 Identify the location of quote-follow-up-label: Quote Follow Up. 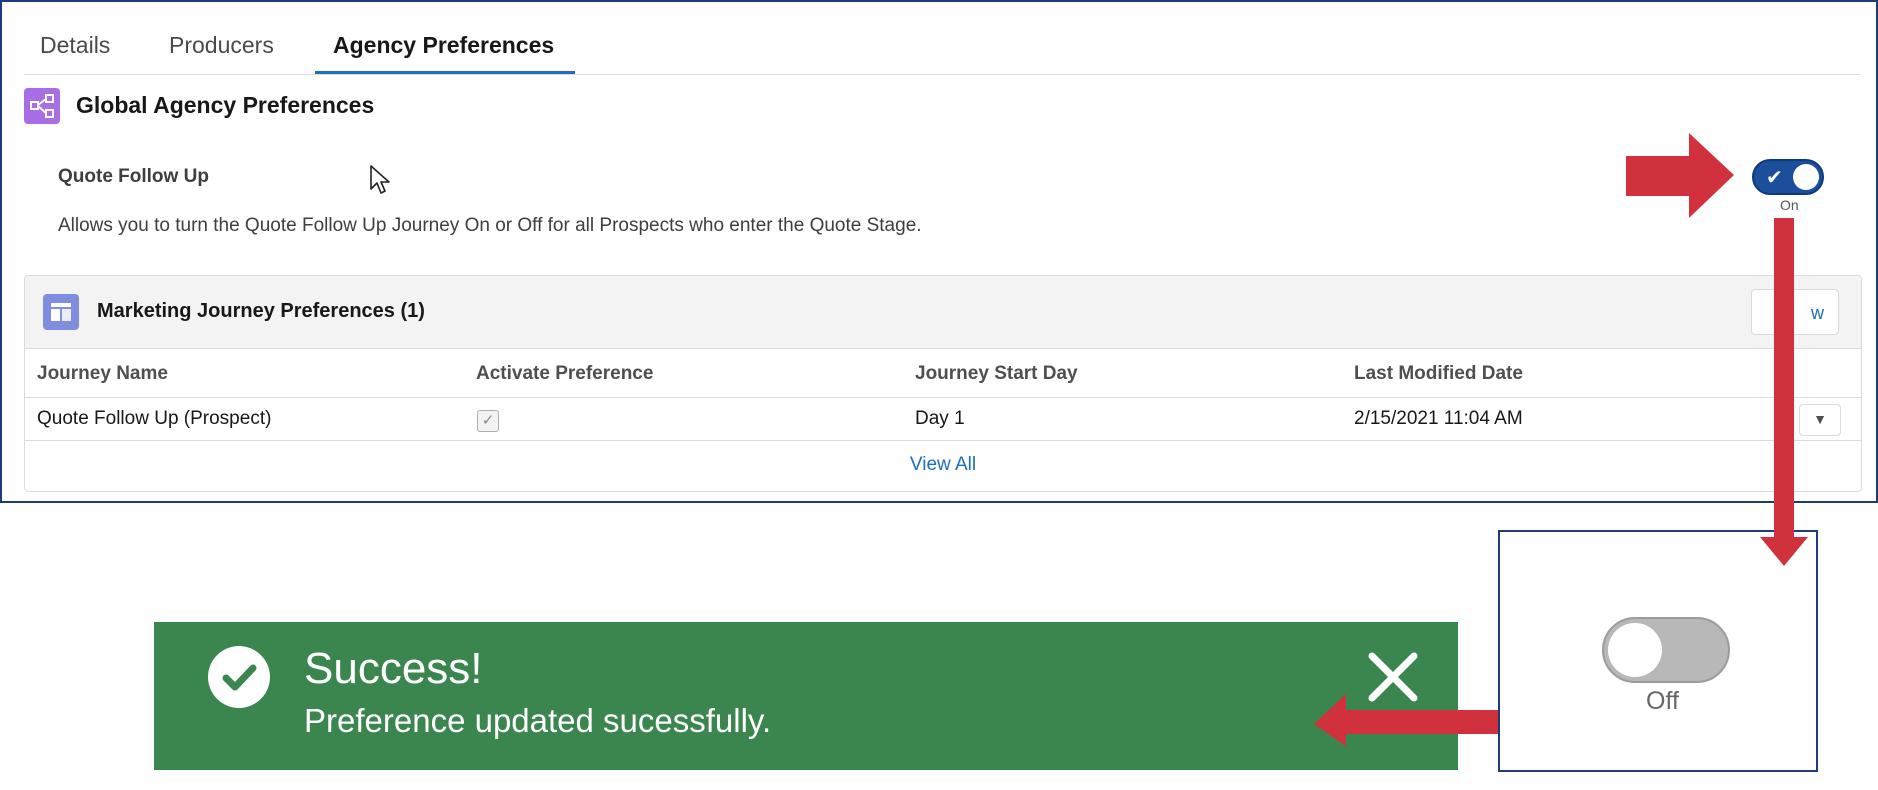
(133, 176).